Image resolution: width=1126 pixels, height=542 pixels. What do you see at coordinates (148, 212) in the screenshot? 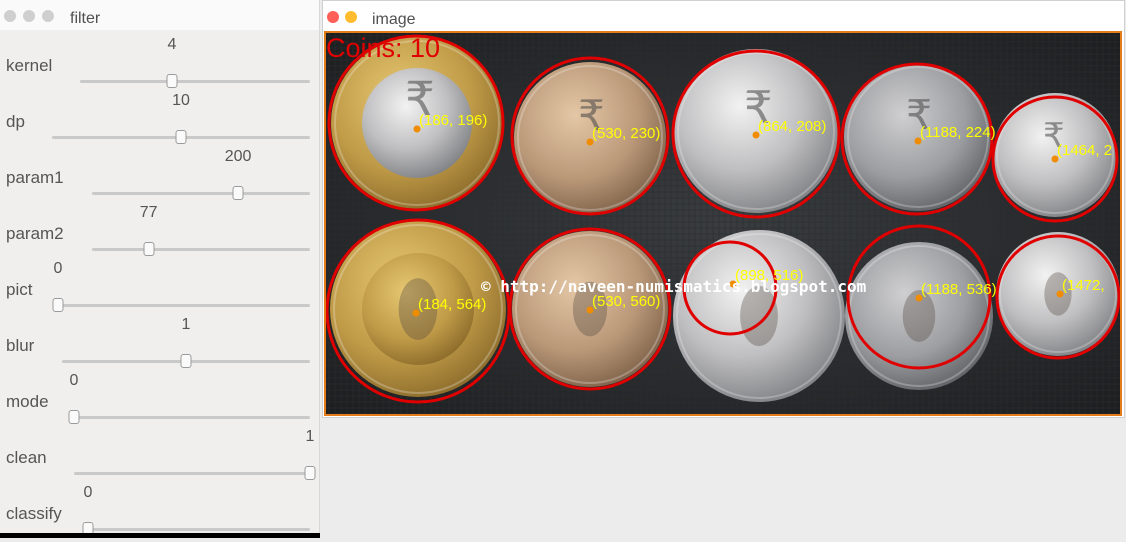
I see `slider-value: 77` at bounding box center [148, 212].